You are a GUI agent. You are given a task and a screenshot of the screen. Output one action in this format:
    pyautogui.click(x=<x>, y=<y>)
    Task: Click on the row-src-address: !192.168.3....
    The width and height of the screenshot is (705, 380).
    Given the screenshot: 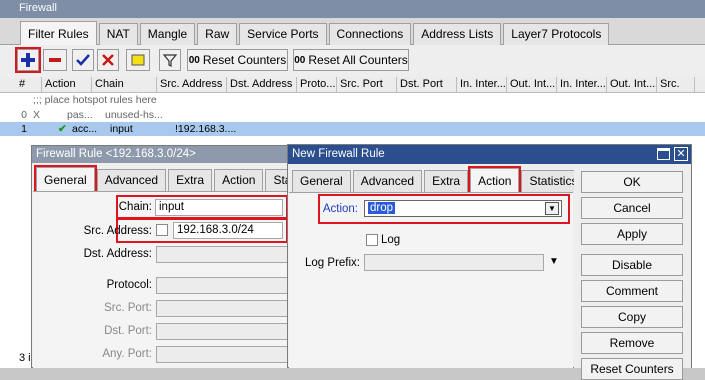 What is the action you would take?
    pyautogui.click(x=206, y=129)
    